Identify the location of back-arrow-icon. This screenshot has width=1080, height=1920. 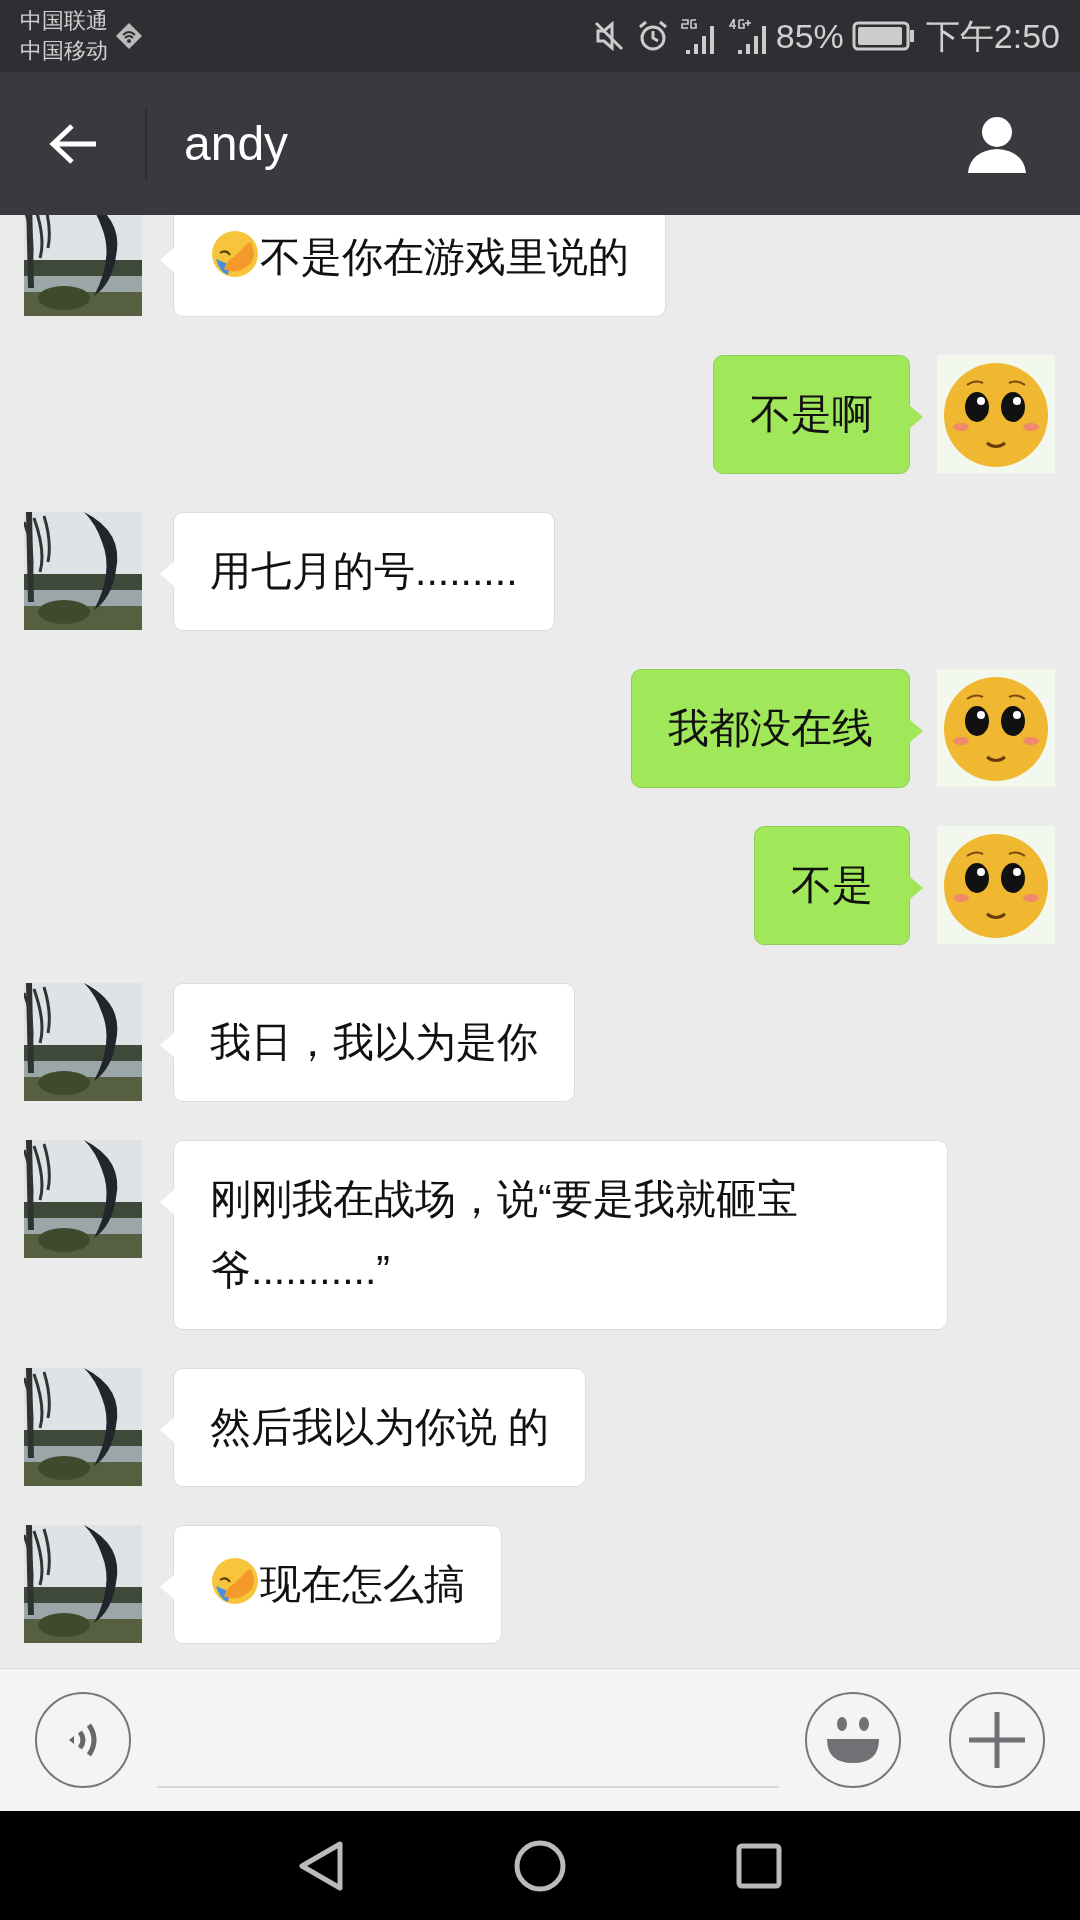
(72, 143).